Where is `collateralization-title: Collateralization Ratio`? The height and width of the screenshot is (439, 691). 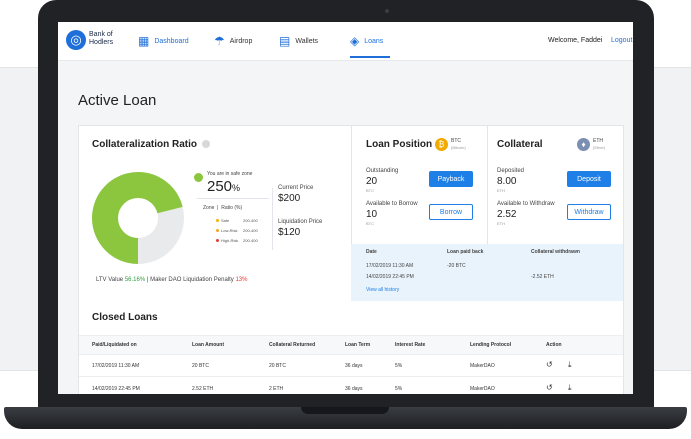 collateralization-title: Collateralization Ratio is located at coordinates (151, 144).